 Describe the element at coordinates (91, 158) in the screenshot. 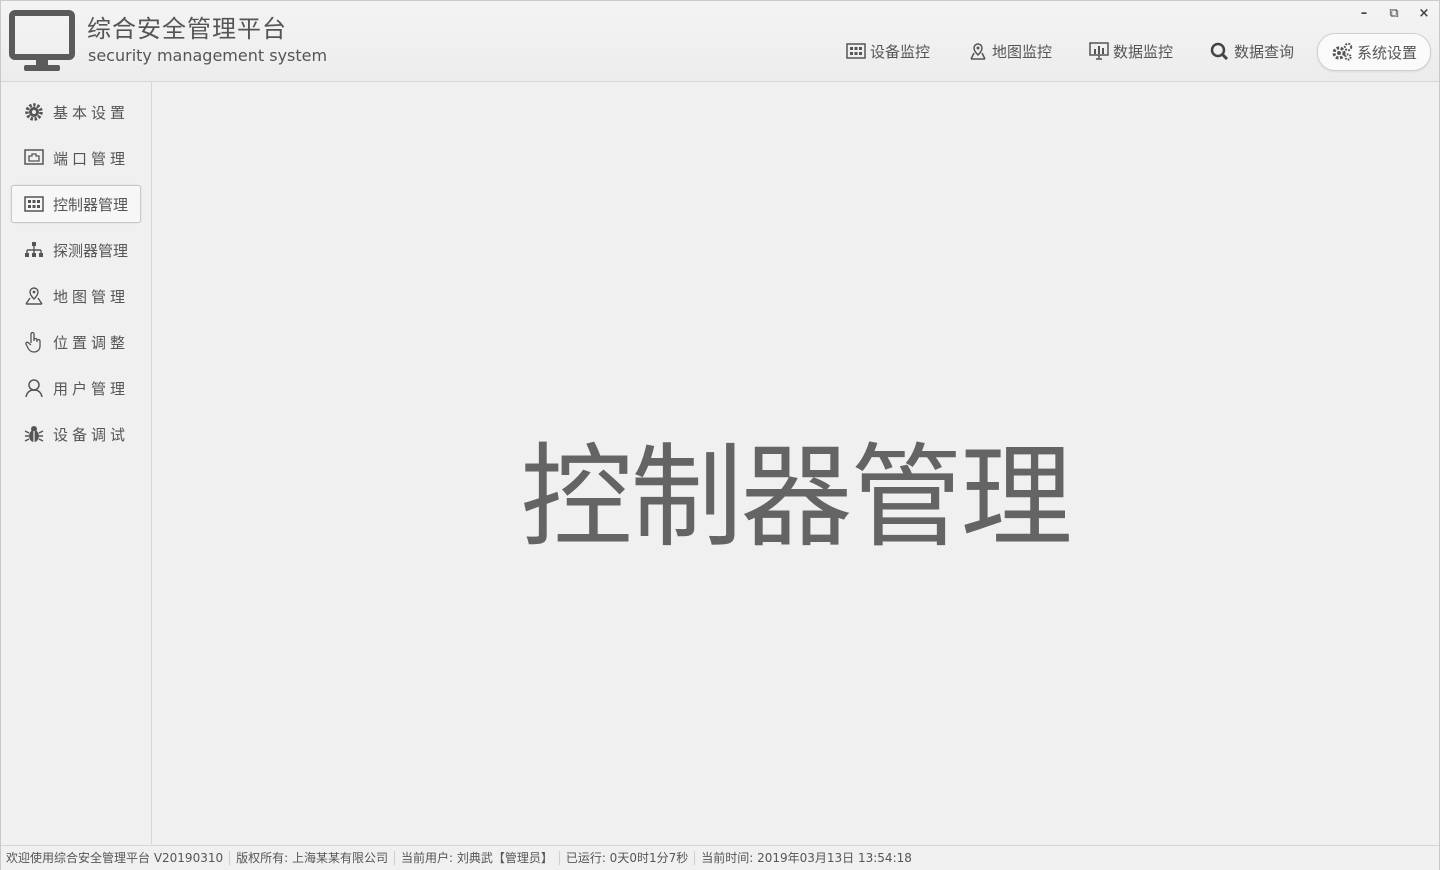

I see `sidebar-item-label: 端口管理` at that location.